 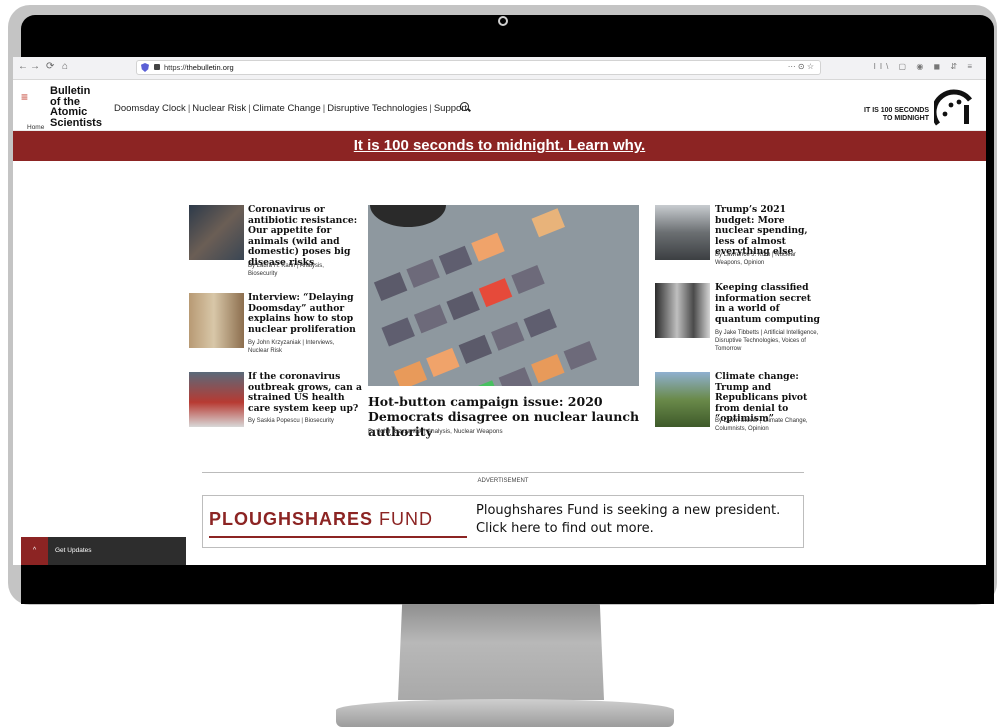 What do you see at coordinates (338, 537) in the screenshot?
I see `ad-logo-underline` at bounding box center [338, 537].